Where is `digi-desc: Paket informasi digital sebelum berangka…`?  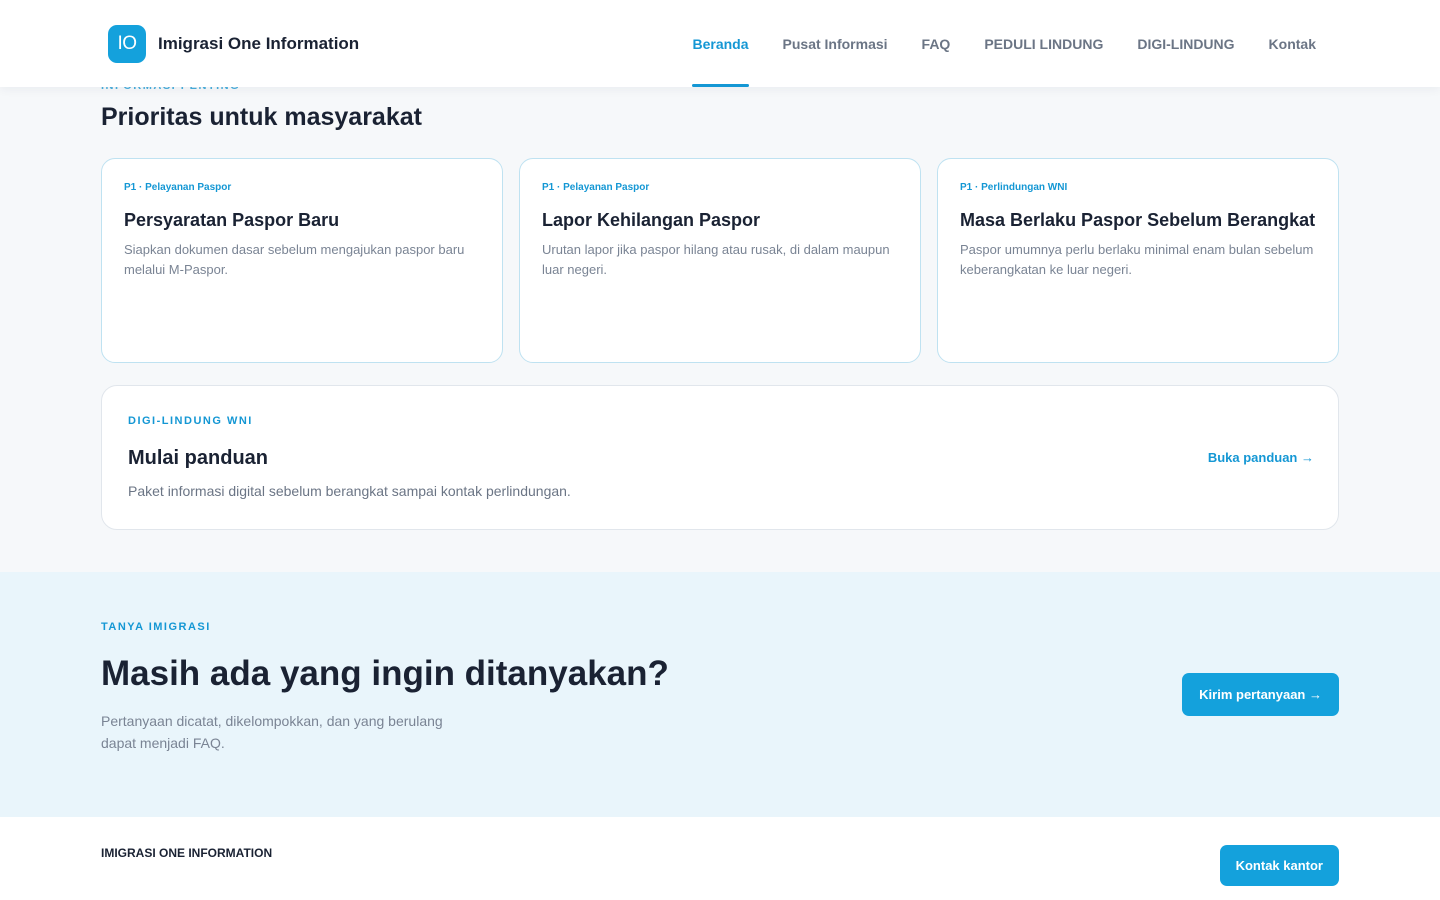
digi-desc: Paket informasi digital sebelum berangka… is located at coordinates (349, 491).